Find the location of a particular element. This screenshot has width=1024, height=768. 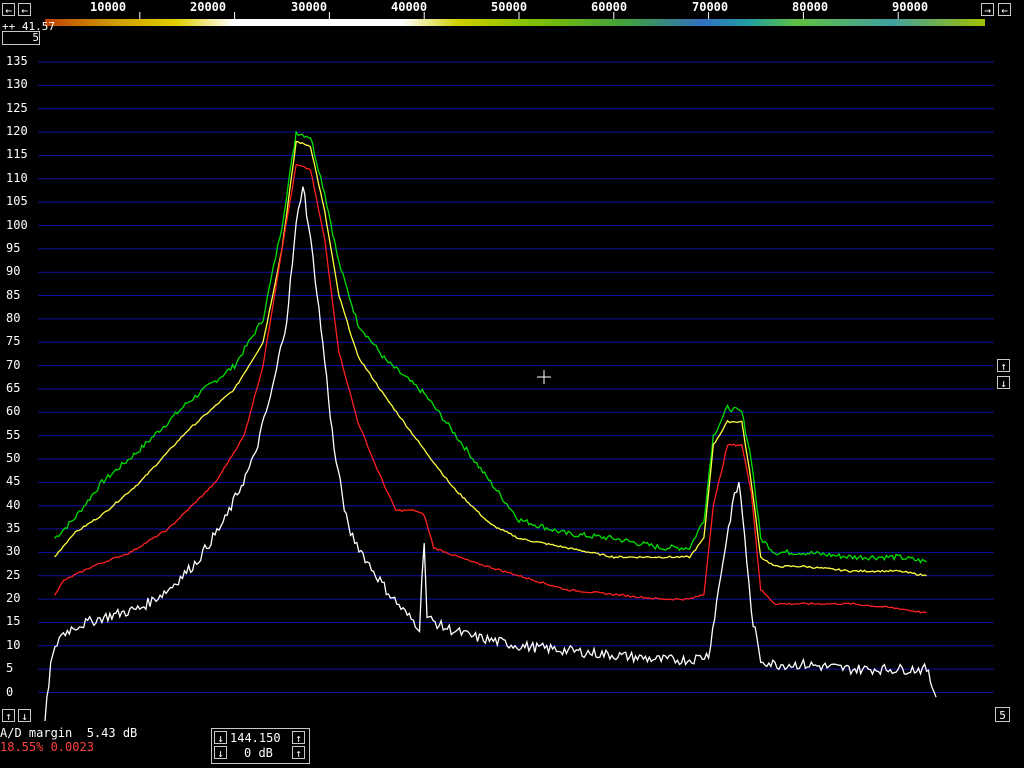

freq-up-button: ↑ is located at coordinates (298, 738).